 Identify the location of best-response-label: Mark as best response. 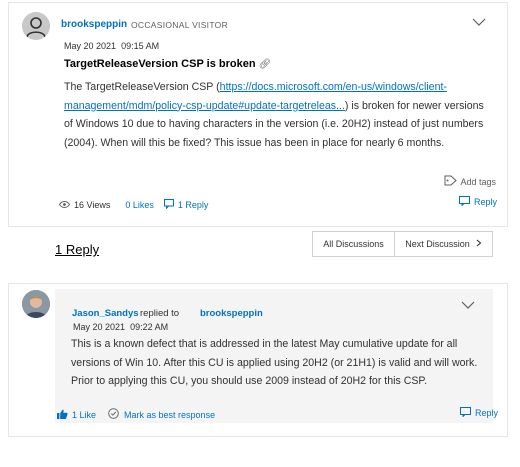
(170, 414).